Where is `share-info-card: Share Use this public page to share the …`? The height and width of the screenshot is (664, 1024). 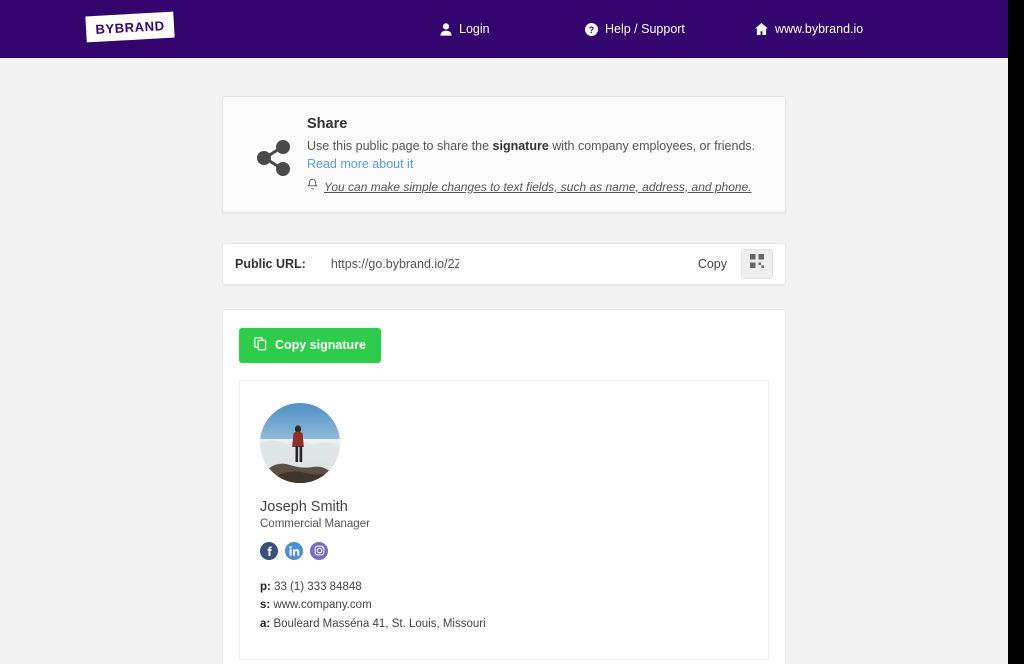 share-info-card: Share Use this public page to share the … is located at coordinates (504, 154).